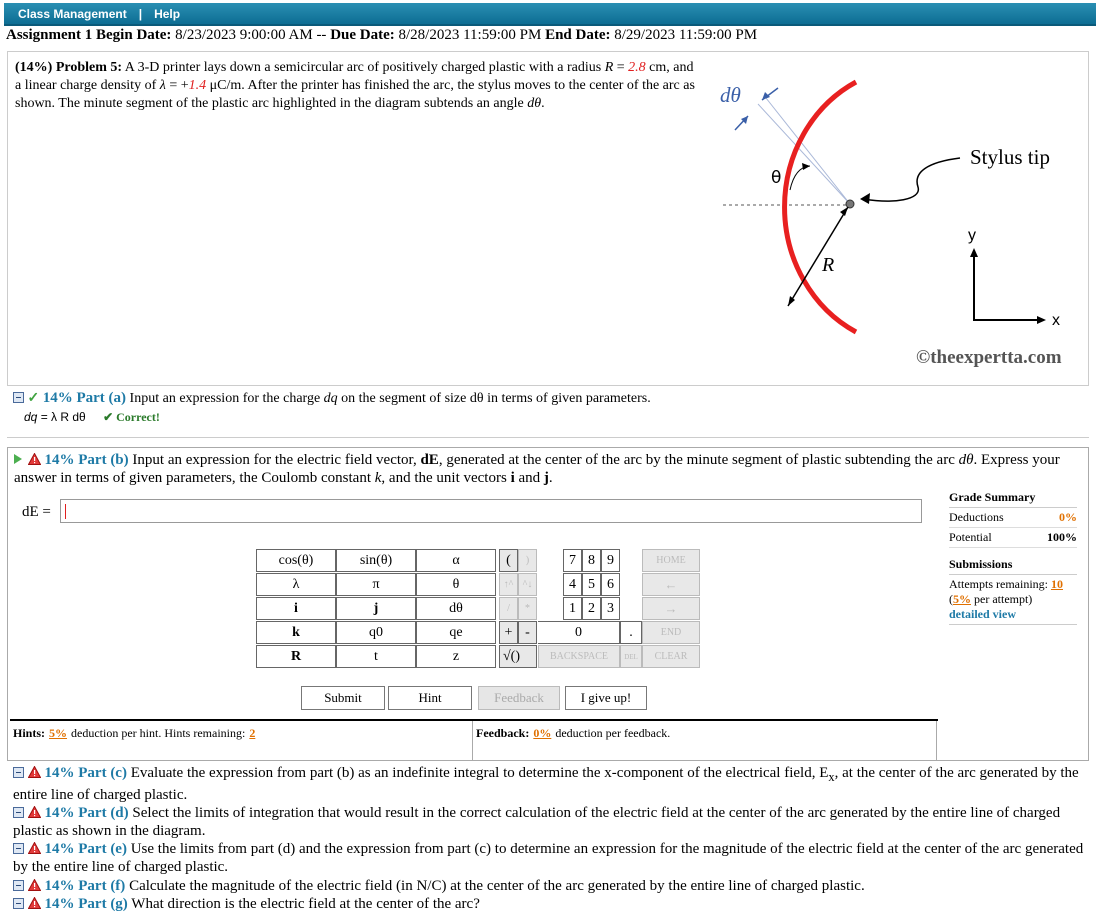  Describe the element at coordinates (610, 560) in the screenshot. I see `key-9: 9` at that location.